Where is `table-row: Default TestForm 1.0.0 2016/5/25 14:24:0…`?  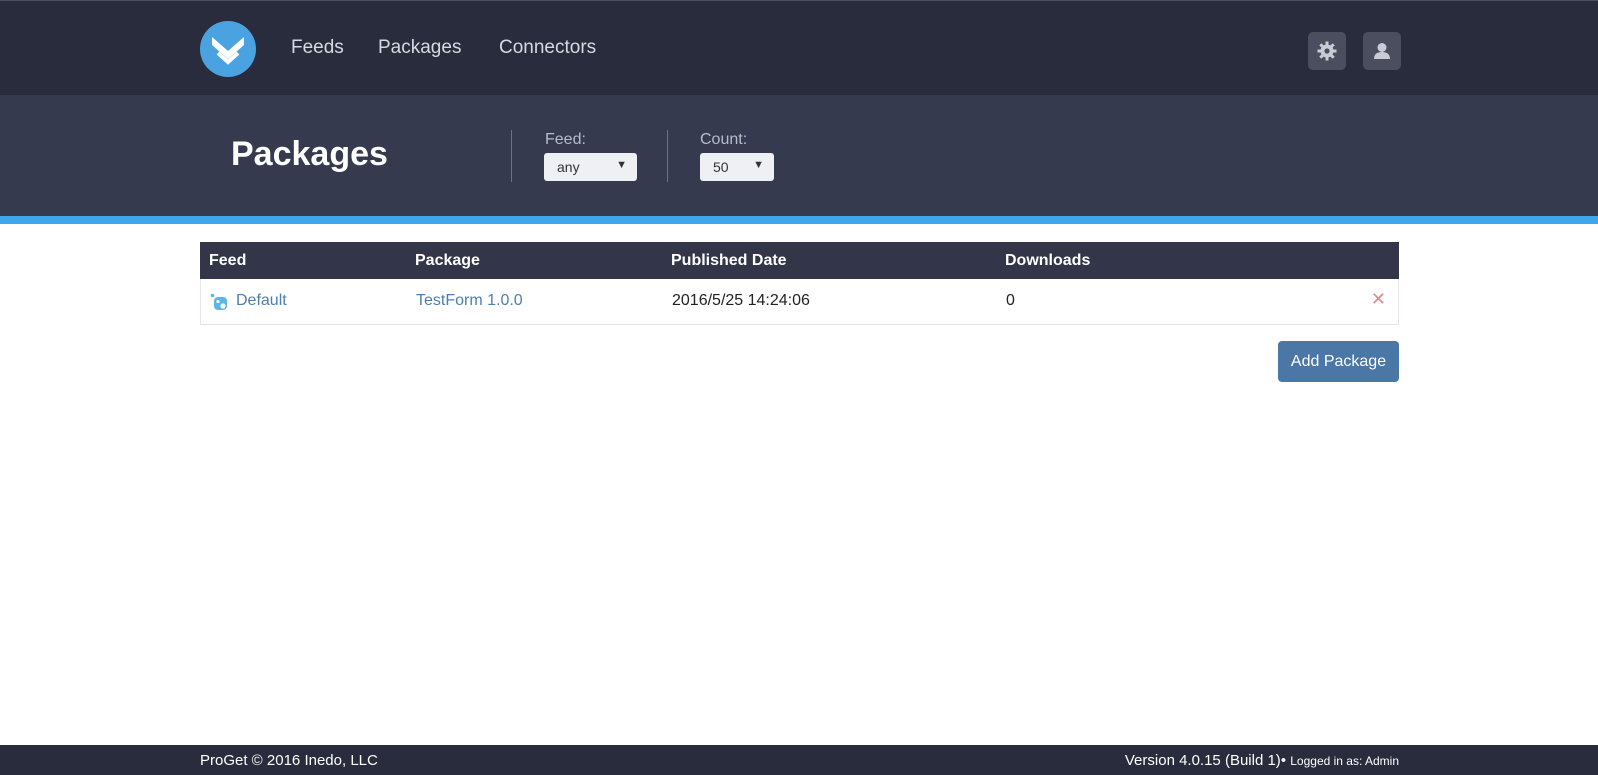 table-row: Default TestForm 1.0.0 2016/5/25 14:24:0… is located at coordinates (799, 302).